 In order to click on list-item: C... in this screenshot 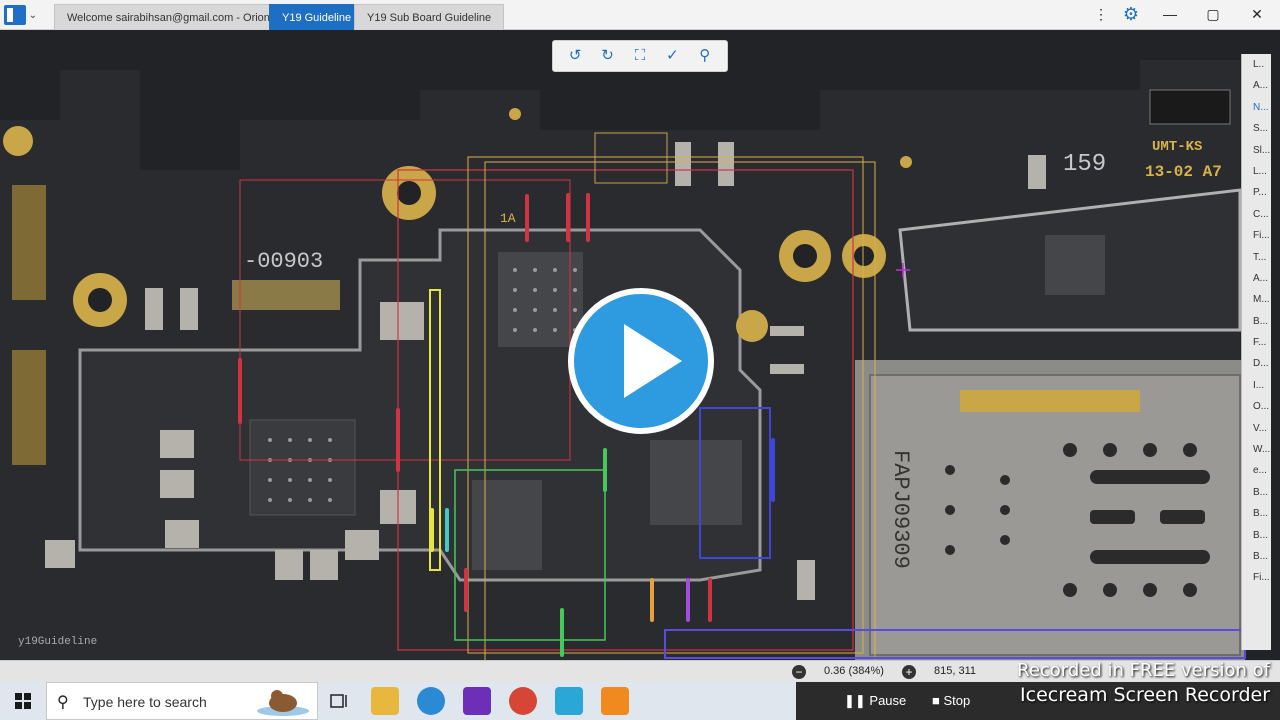, I will do `click(1256, 214)`.